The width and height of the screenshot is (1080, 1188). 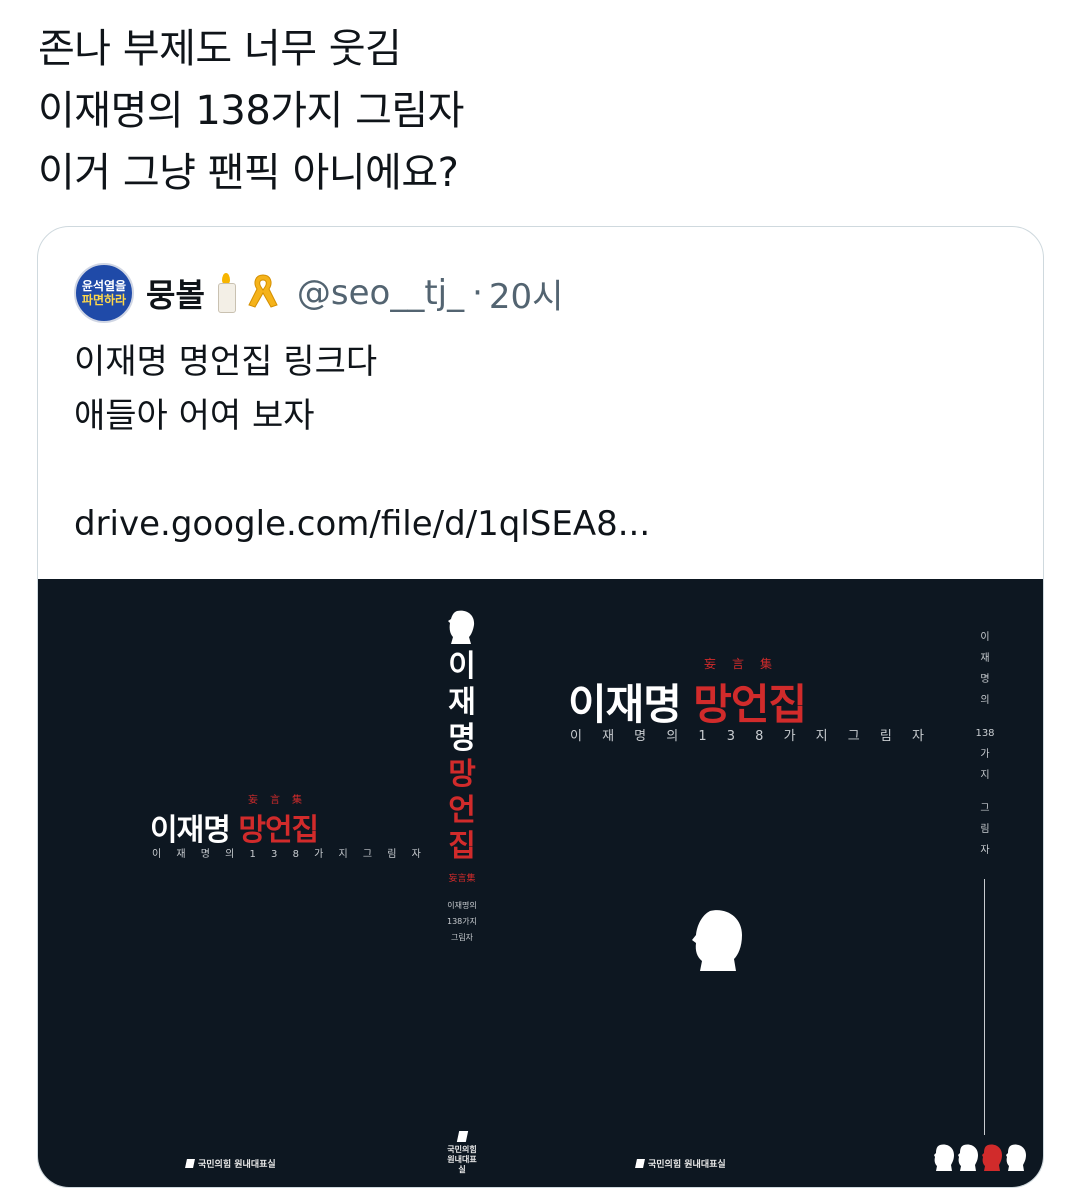 What do you see at coordinates (681, 1163) in the screenshot?
I see `front-publisher: 국민의힘 원내대표실` at bounding box center [681, 1163].